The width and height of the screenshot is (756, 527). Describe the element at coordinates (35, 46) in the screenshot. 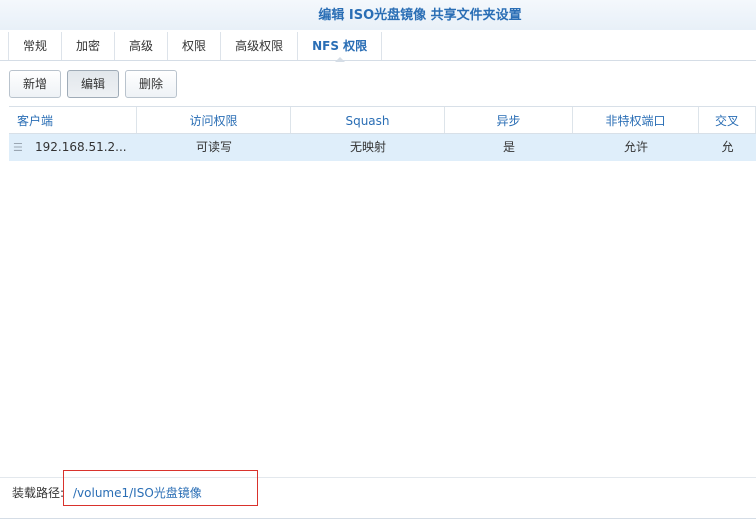

I see `tab-general: 常规` at that location.